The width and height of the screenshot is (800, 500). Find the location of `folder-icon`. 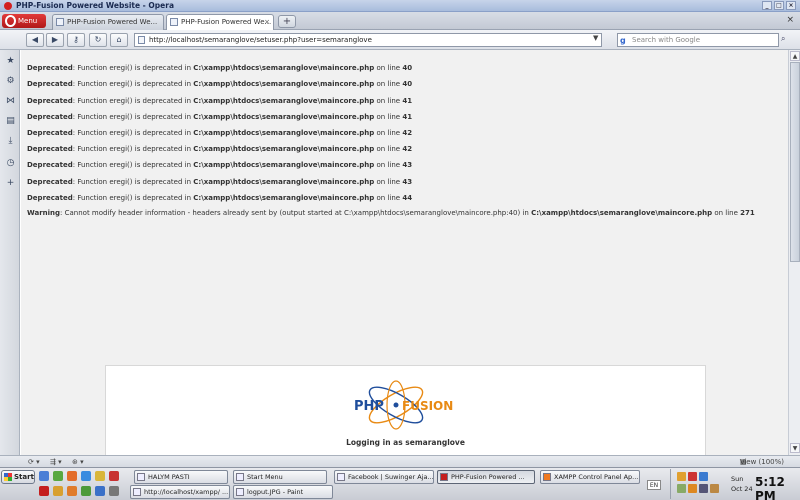

folder-icon is located at coordinates (100, 476).